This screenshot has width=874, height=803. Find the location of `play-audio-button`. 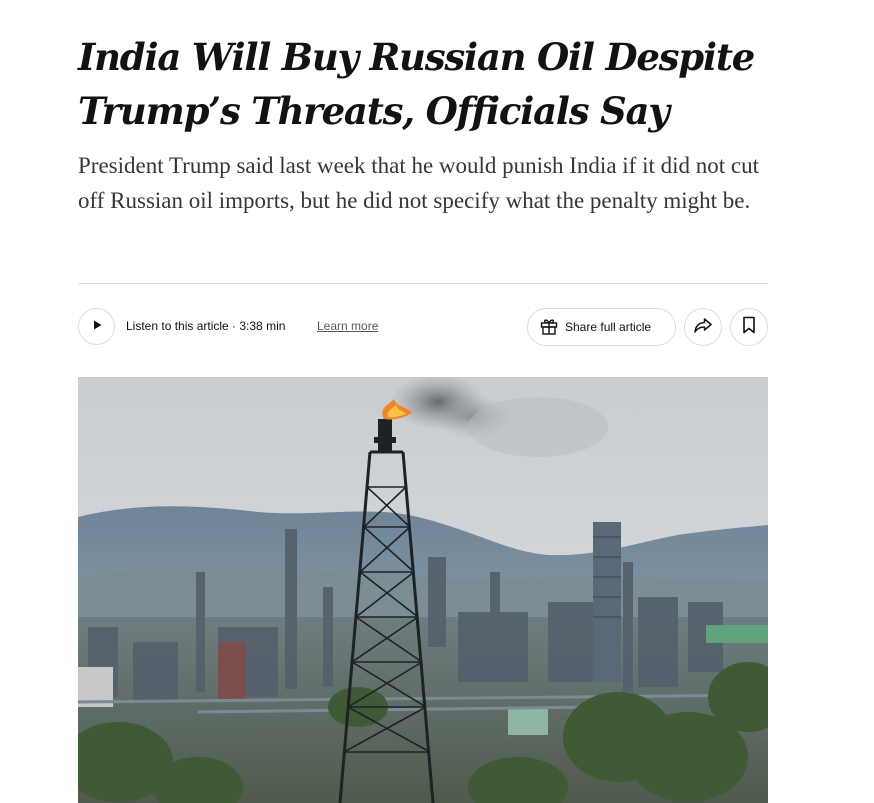

play-audio-button is located at coordinates (96, 326).